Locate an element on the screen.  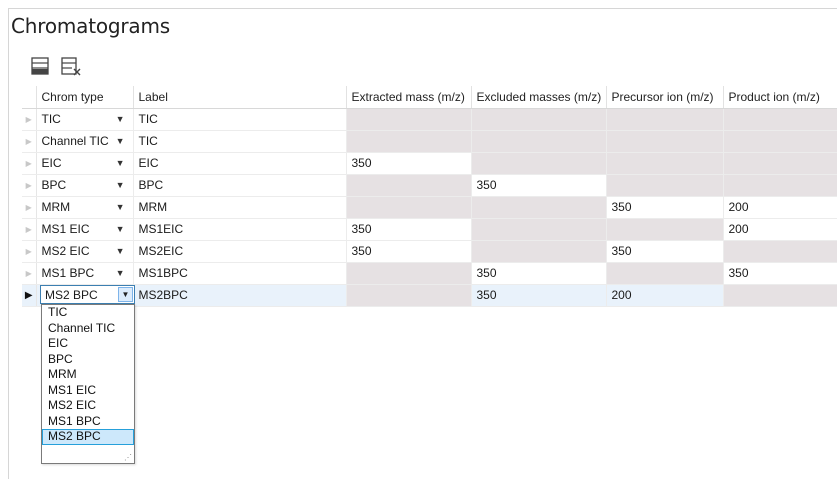
col-label: Label is located at coordinates (240, 97).